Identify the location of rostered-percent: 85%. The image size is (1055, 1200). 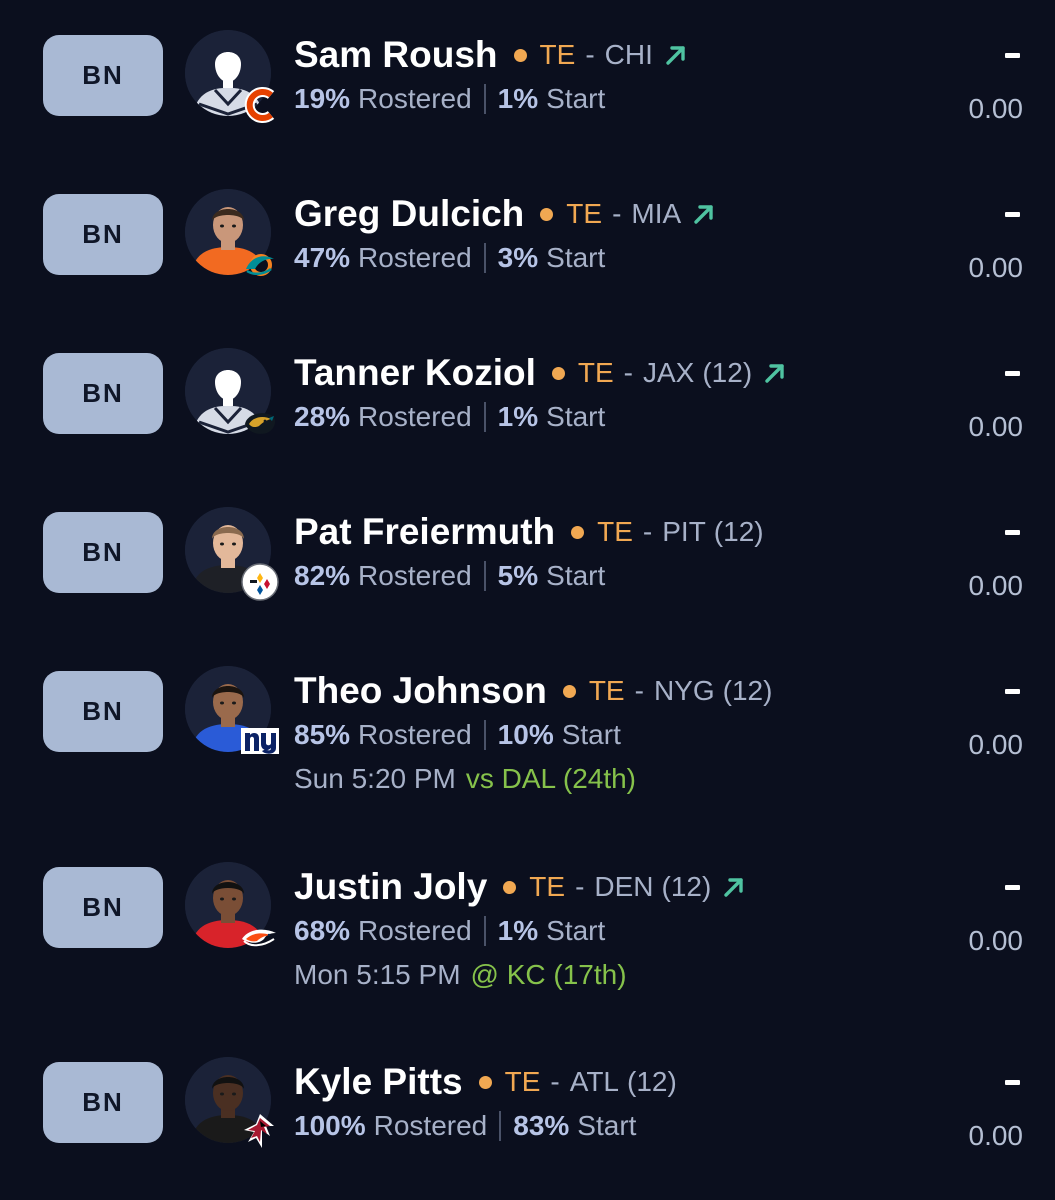
(322, 734).